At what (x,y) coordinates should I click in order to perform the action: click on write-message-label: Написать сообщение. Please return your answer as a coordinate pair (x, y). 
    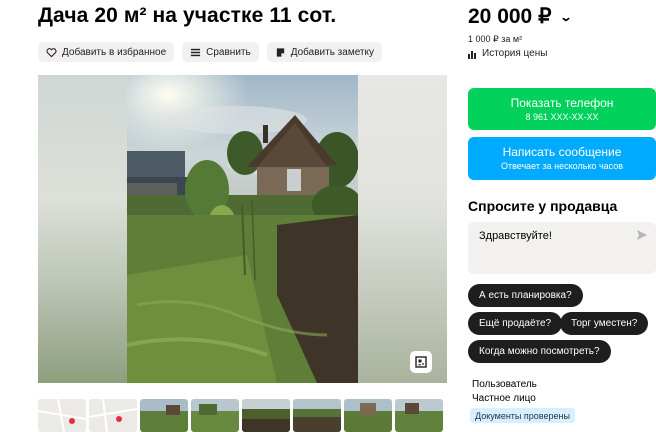
    Looking at the image, I should click on (562, 152).